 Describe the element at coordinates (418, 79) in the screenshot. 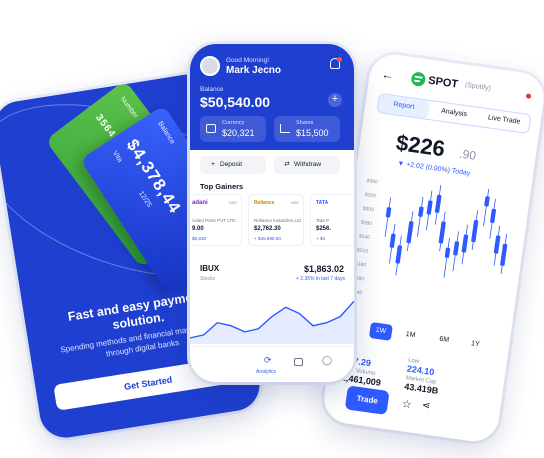

I see `spotify-logo-icon` at that location.